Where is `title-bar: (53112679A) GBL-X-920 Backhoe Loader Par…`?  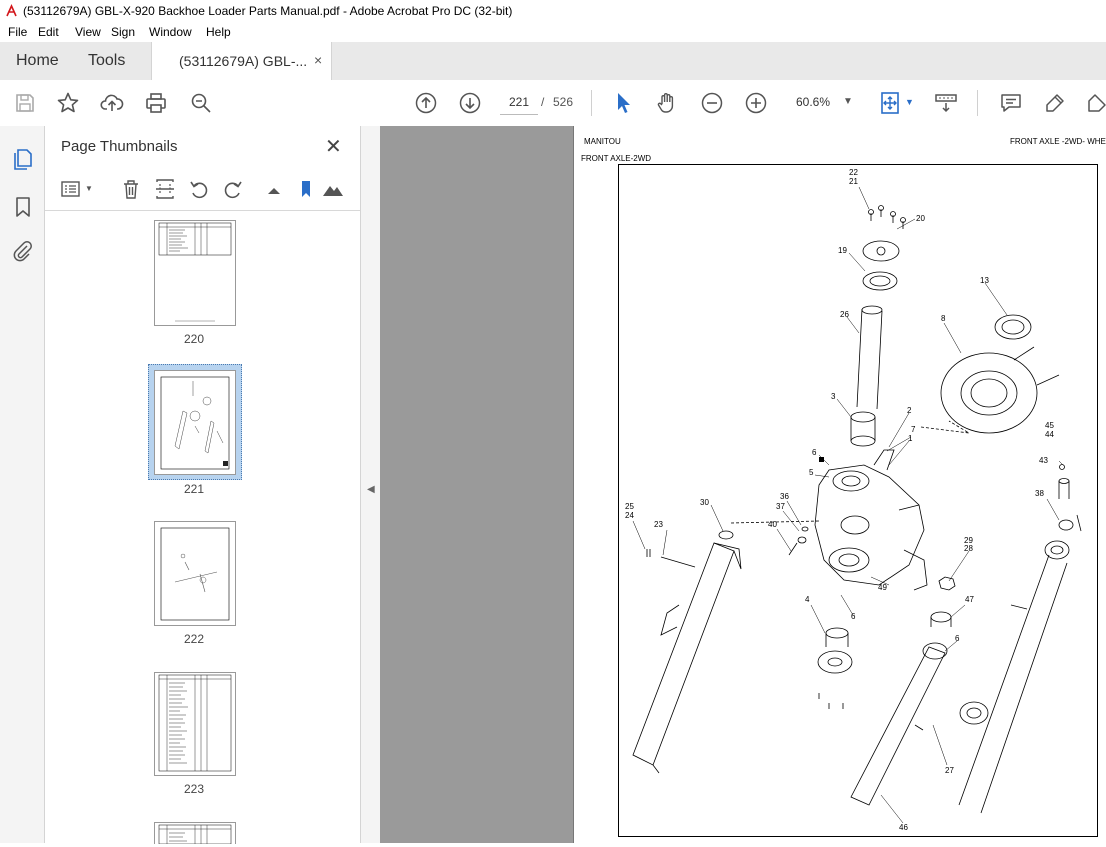 title-bar: (53112679A) GBL-X-920 Backhoe Loader Par… is located at coordinates (553, 11).